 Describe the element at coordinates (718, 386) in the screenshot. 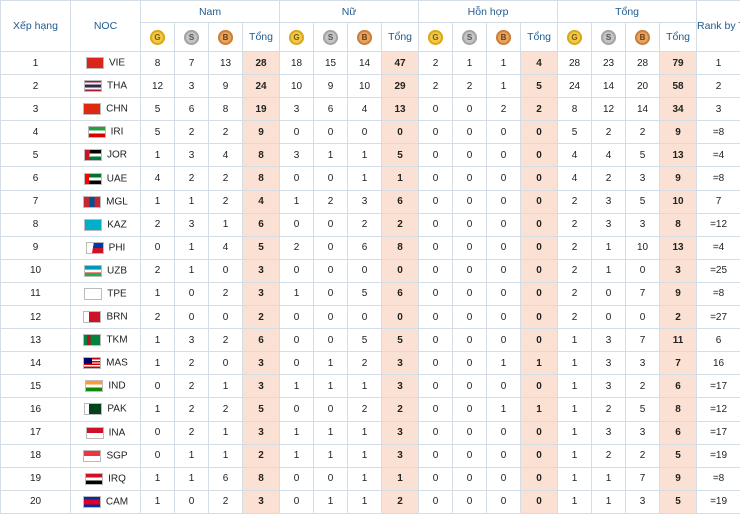

I see `rank-by-total-cell: =17` at that location.